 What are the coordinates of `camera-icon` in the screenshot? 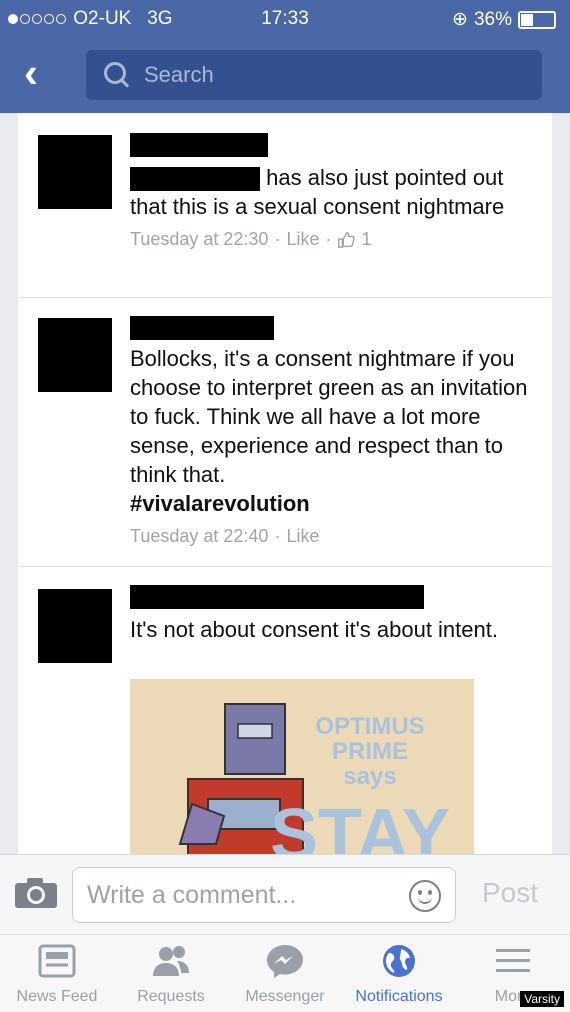 It's located at (36, 893).